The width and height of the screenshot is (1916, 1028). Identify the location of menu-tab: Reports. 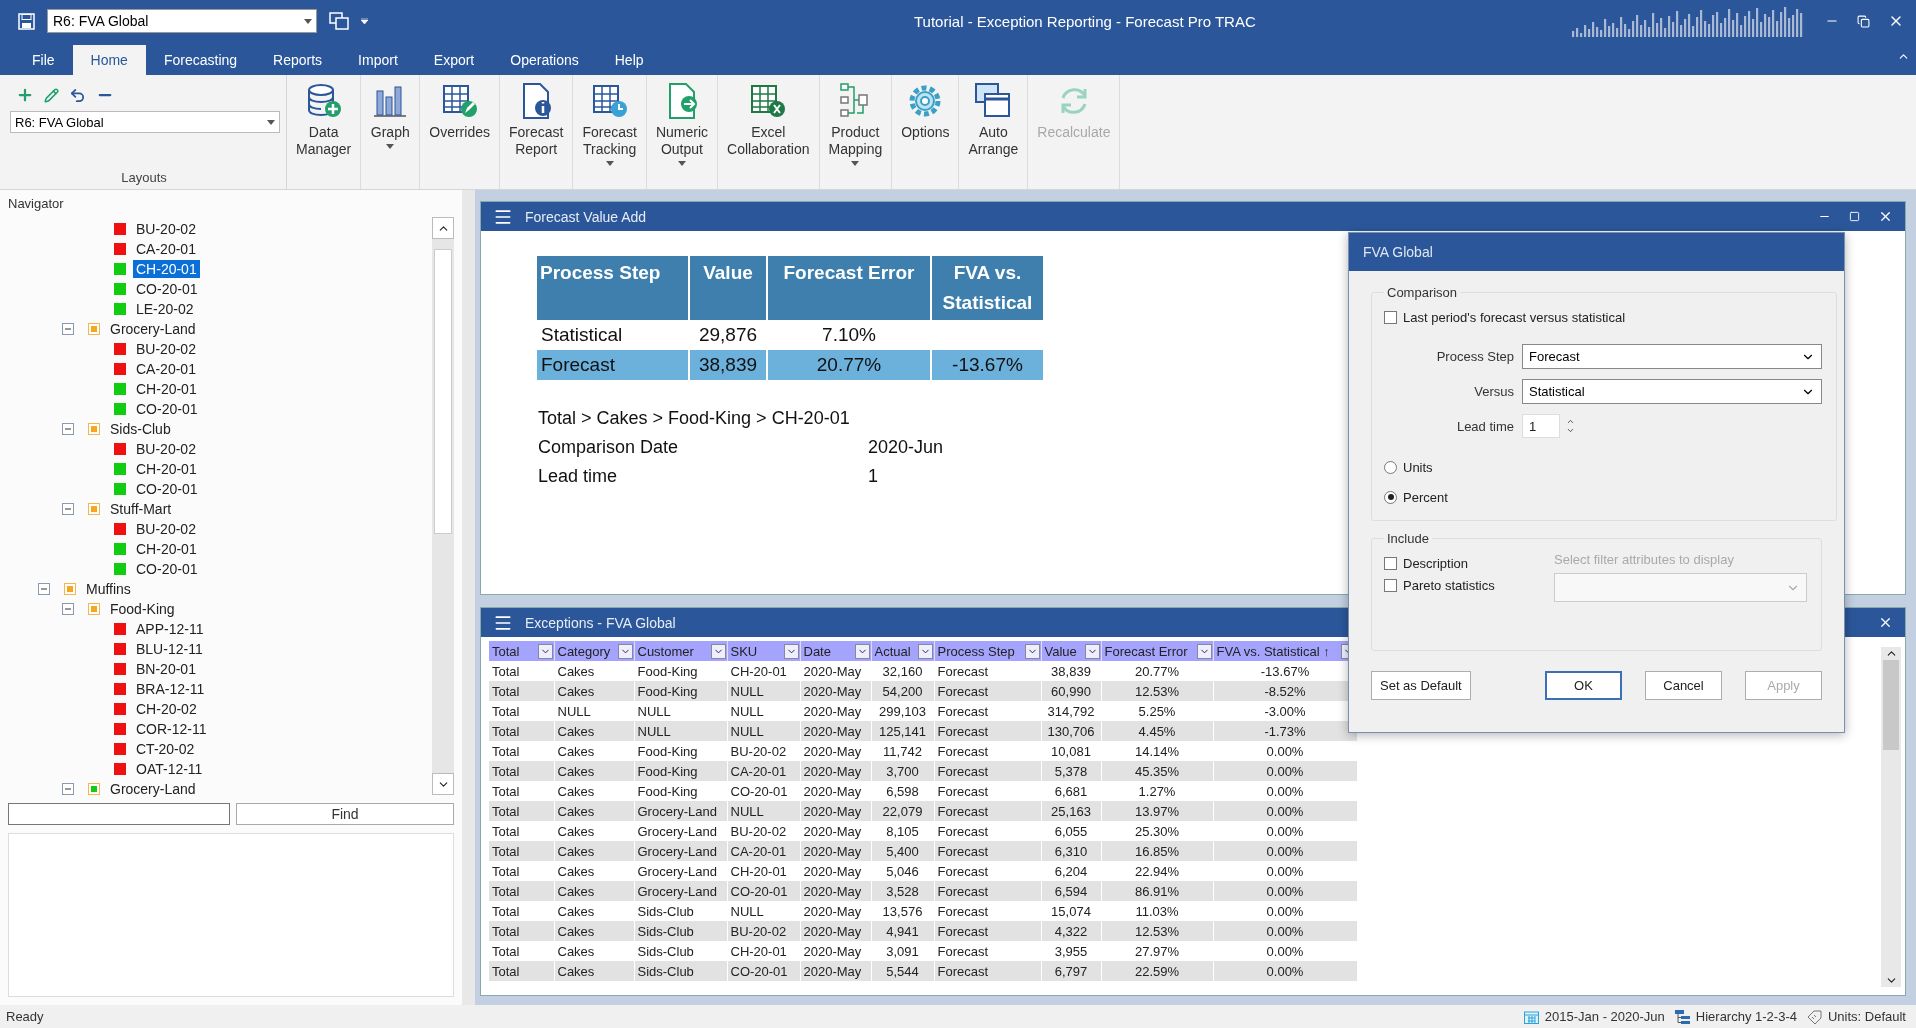
(298, 60).